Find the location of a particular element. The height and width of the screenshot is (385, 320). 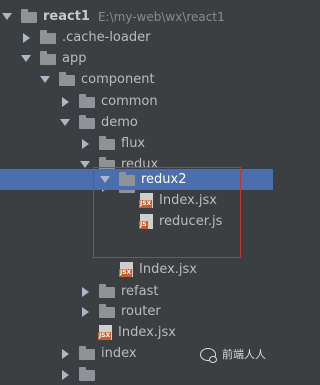

tree-item-router: router is located at coordinates (136, 311).